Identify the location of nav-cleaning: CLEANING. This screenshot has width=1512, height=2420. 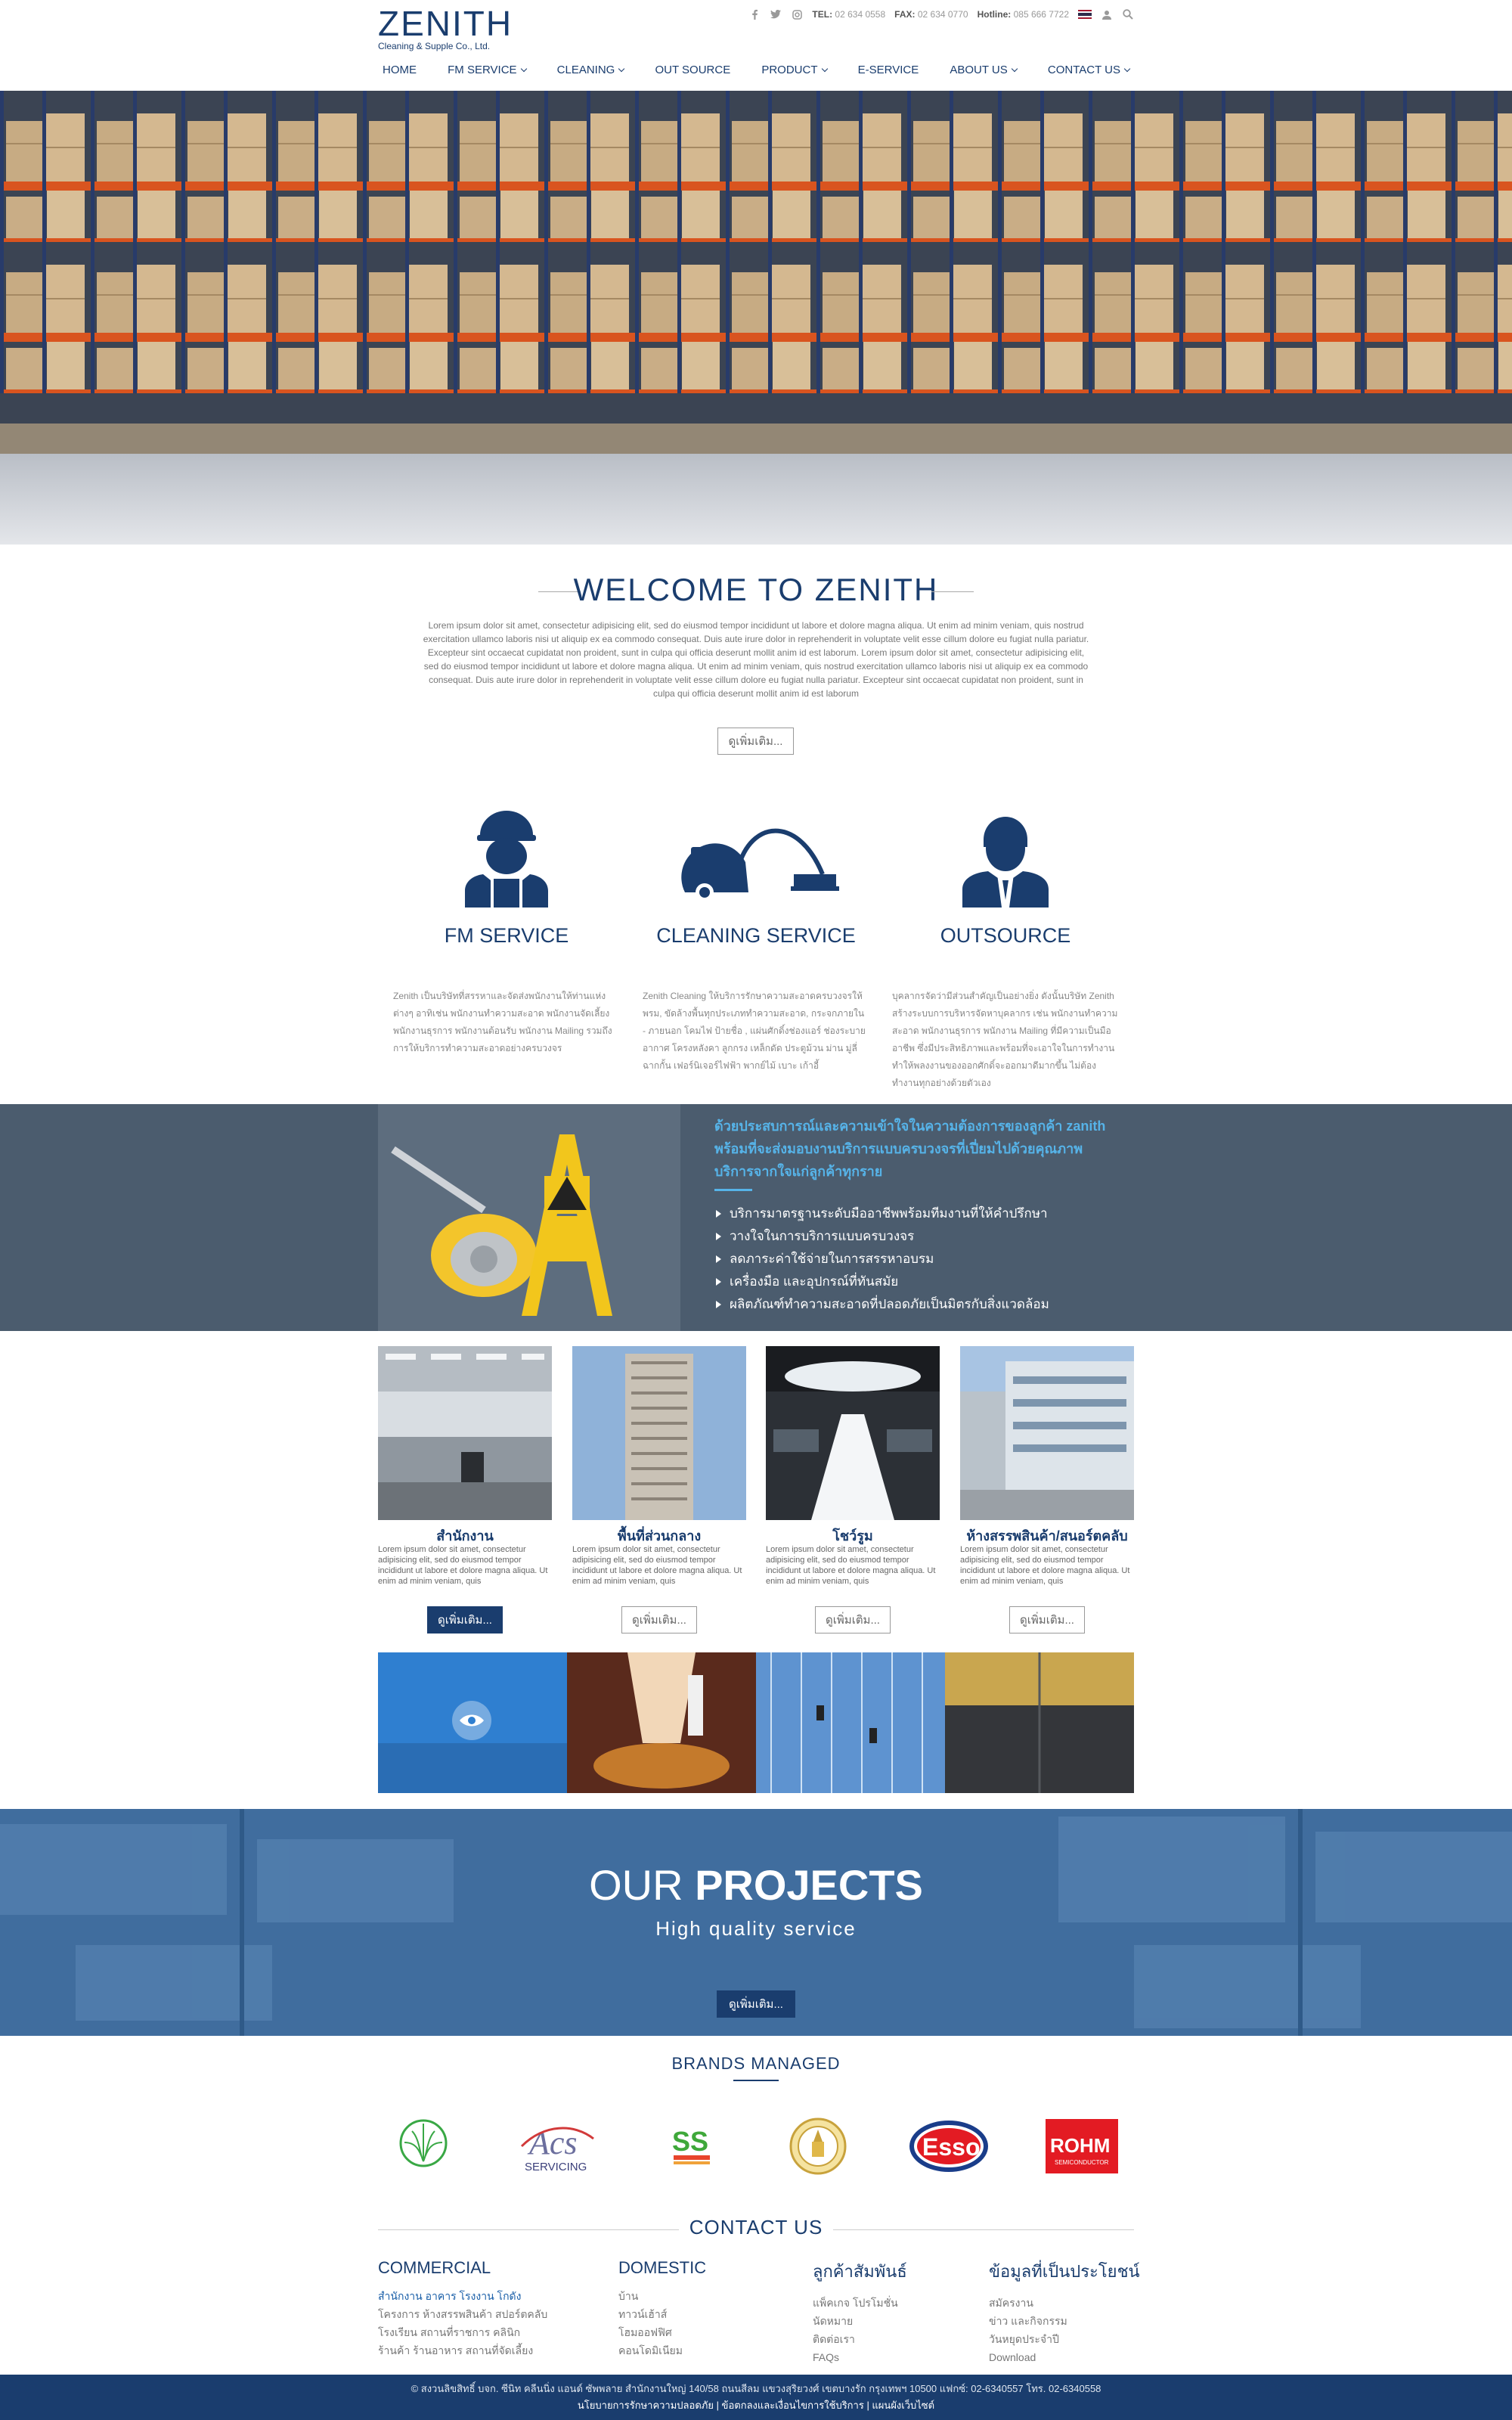
(591, 69).